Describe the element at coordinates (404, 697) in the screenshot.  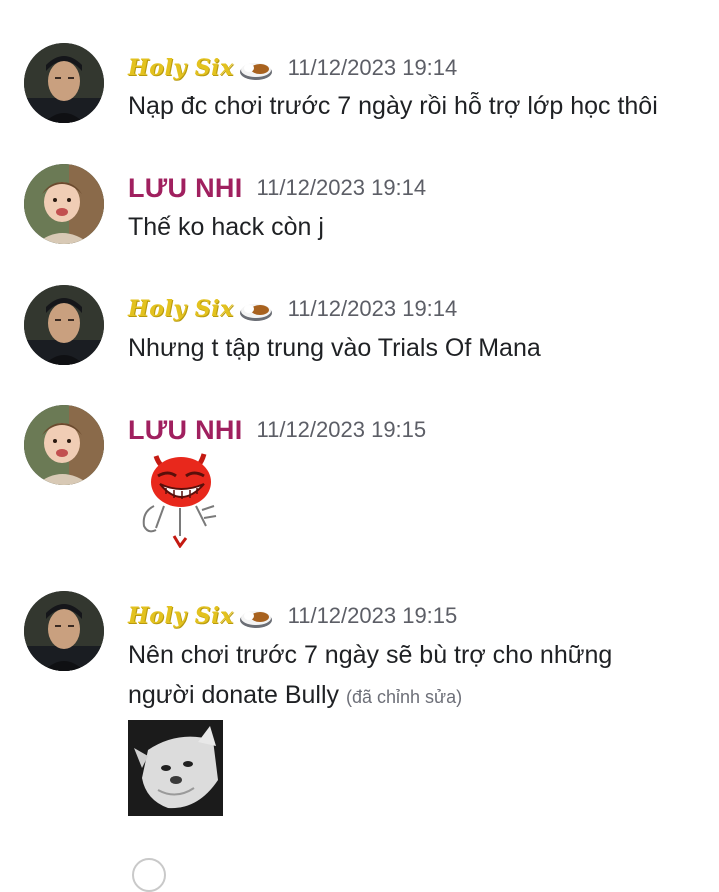
I see `edited-label: (đã chỉnh sửa)` at that location.